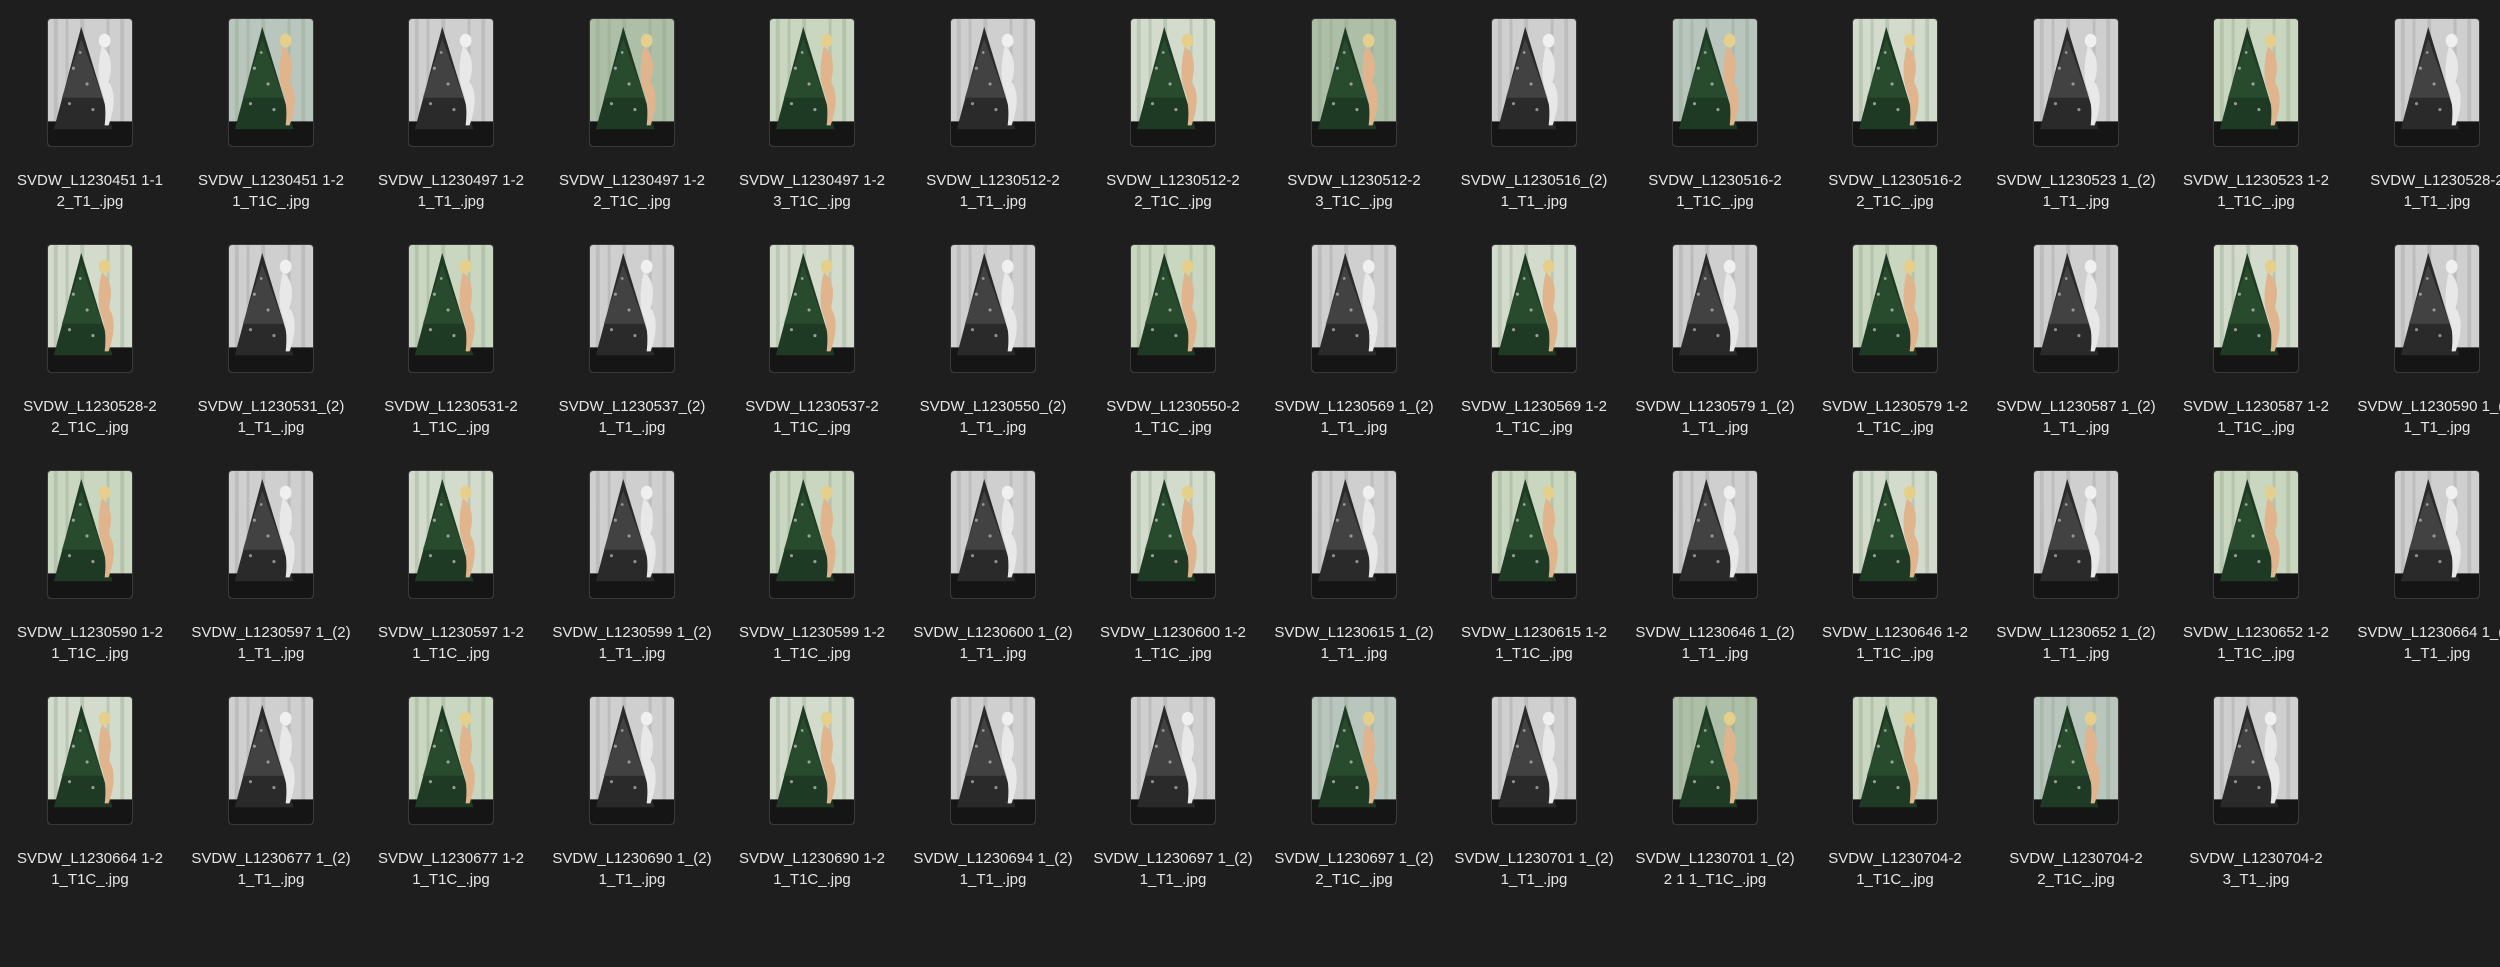  I want to click on file-item: SVDW_L1230646 1-2 1_T1C_.jpg, so click(1895, 583).